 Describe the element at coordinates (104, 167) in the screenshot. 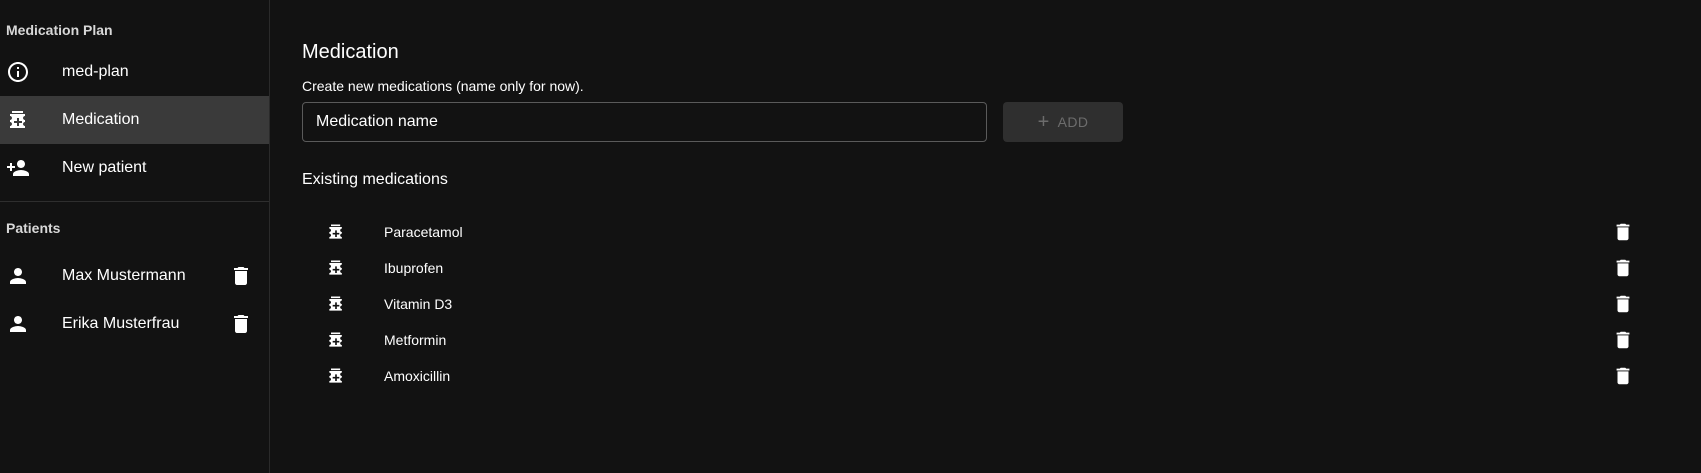

I see `sidebar-item-label: New patient` at that location.